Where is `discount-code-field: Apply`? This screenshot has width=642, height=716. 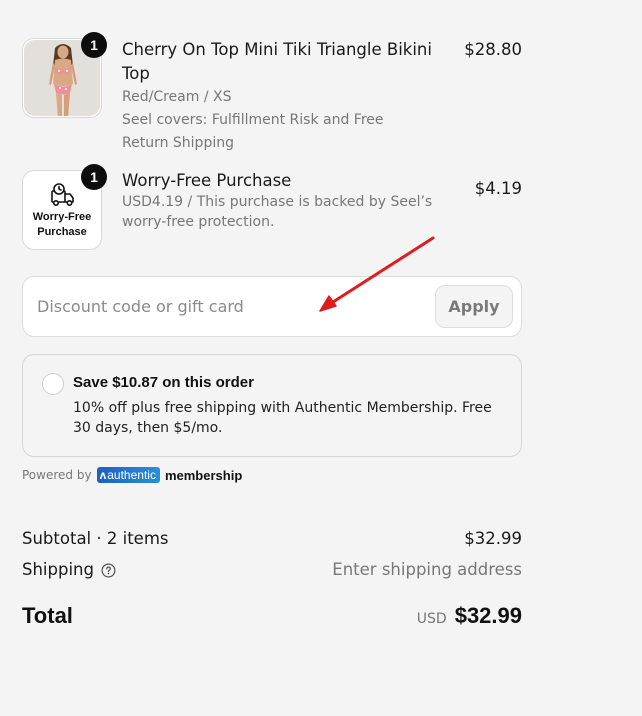 discount-code-field: Apply is located at coordinates (272, 306).